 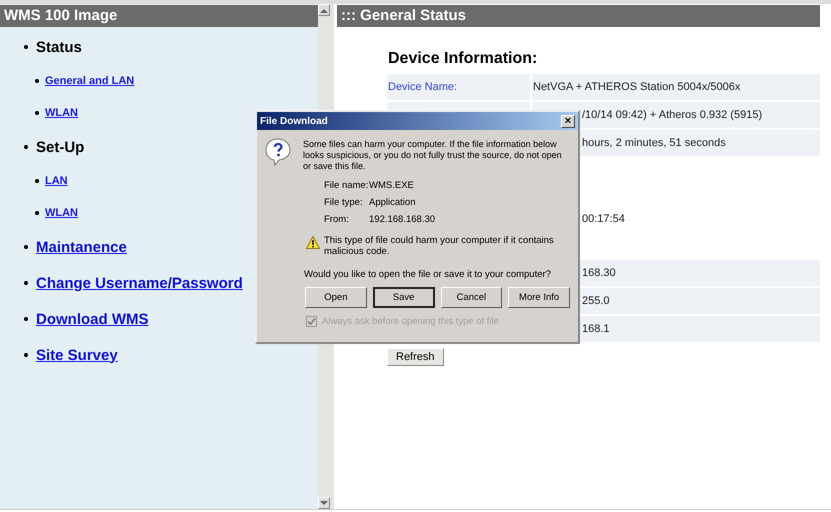 What do you see at coordinates (439, 246) in the screenshot?
I see `warning-text: This type of file could harm your computer if it contains malicious code.` at bounding box center [439, 246].